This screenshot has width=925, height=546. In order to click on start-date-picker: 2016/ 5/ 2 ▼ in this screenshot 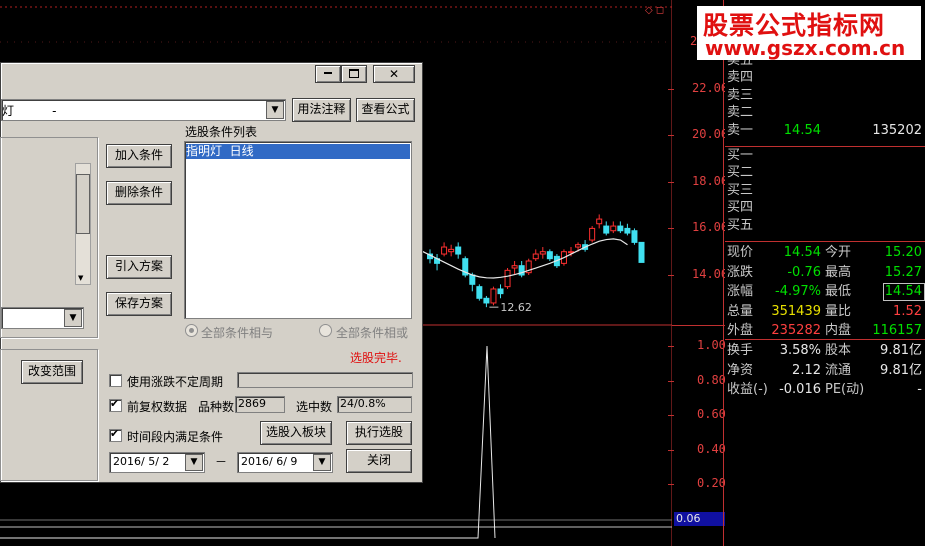, I will do `click(157, 462)`.